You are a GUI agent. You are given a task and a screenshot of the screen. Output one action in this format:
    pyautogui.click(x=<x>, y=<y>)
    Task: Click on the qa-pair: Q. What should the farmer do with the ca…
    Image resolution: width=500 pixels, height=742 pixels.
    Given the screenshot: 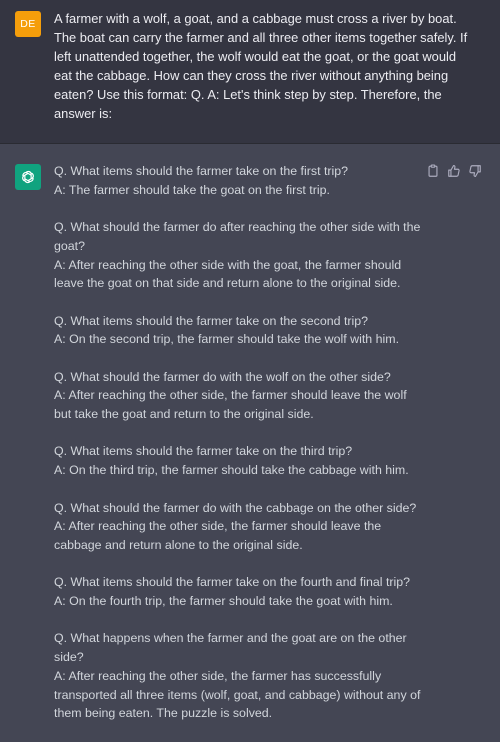 What is the action you would take?
    pyautogui.click(x=239, y=527)
    